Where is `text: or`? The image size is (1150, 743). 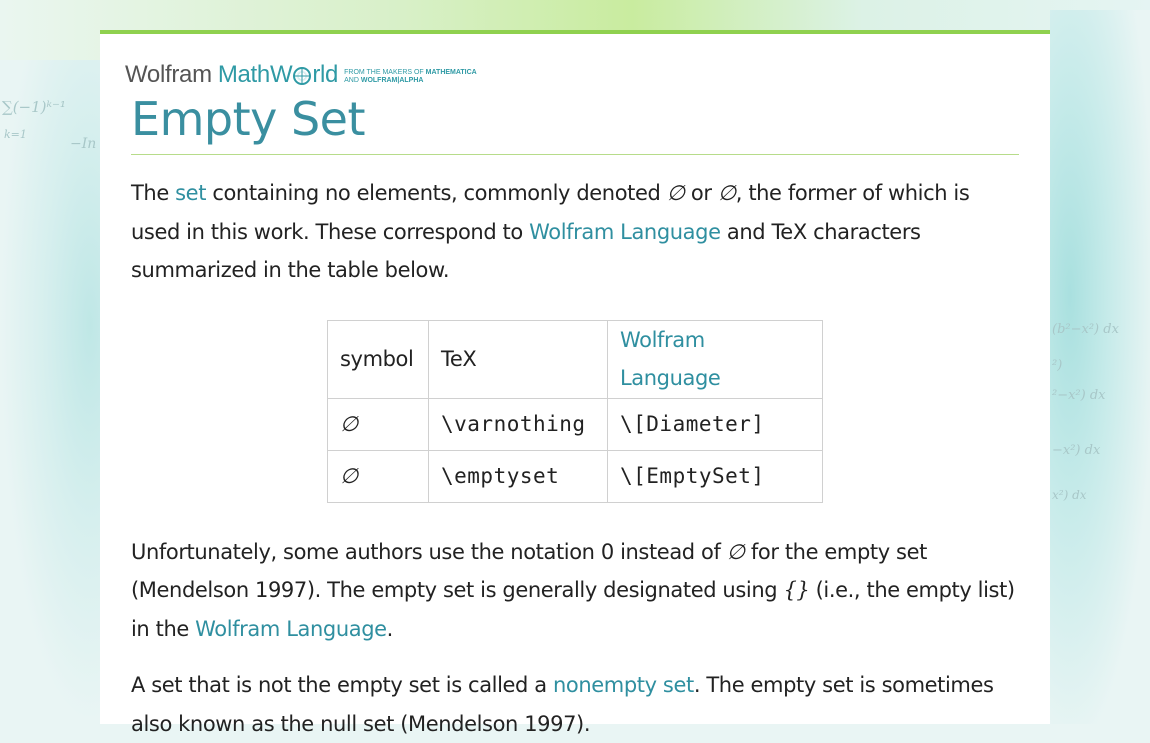
text: or is located at coordinates (701, 193).